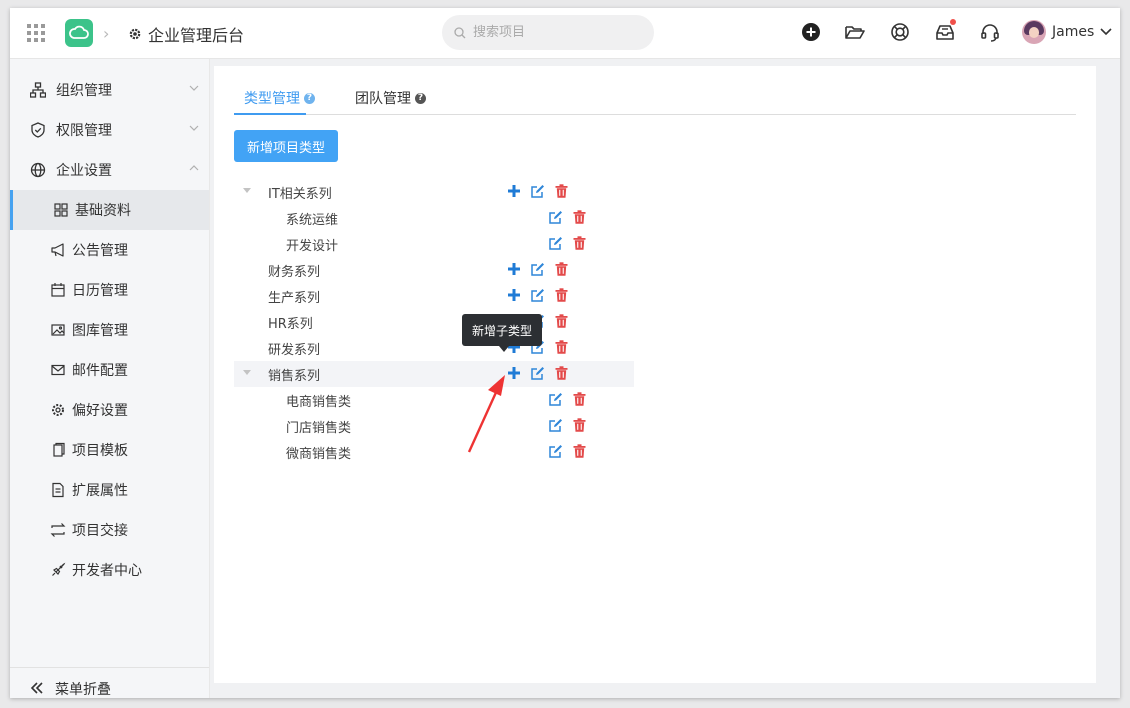  What do you see at coordinates (434, 192) in the screenshot?
I see `tree-row: IT相关系列` at bounding box center [434, 192].